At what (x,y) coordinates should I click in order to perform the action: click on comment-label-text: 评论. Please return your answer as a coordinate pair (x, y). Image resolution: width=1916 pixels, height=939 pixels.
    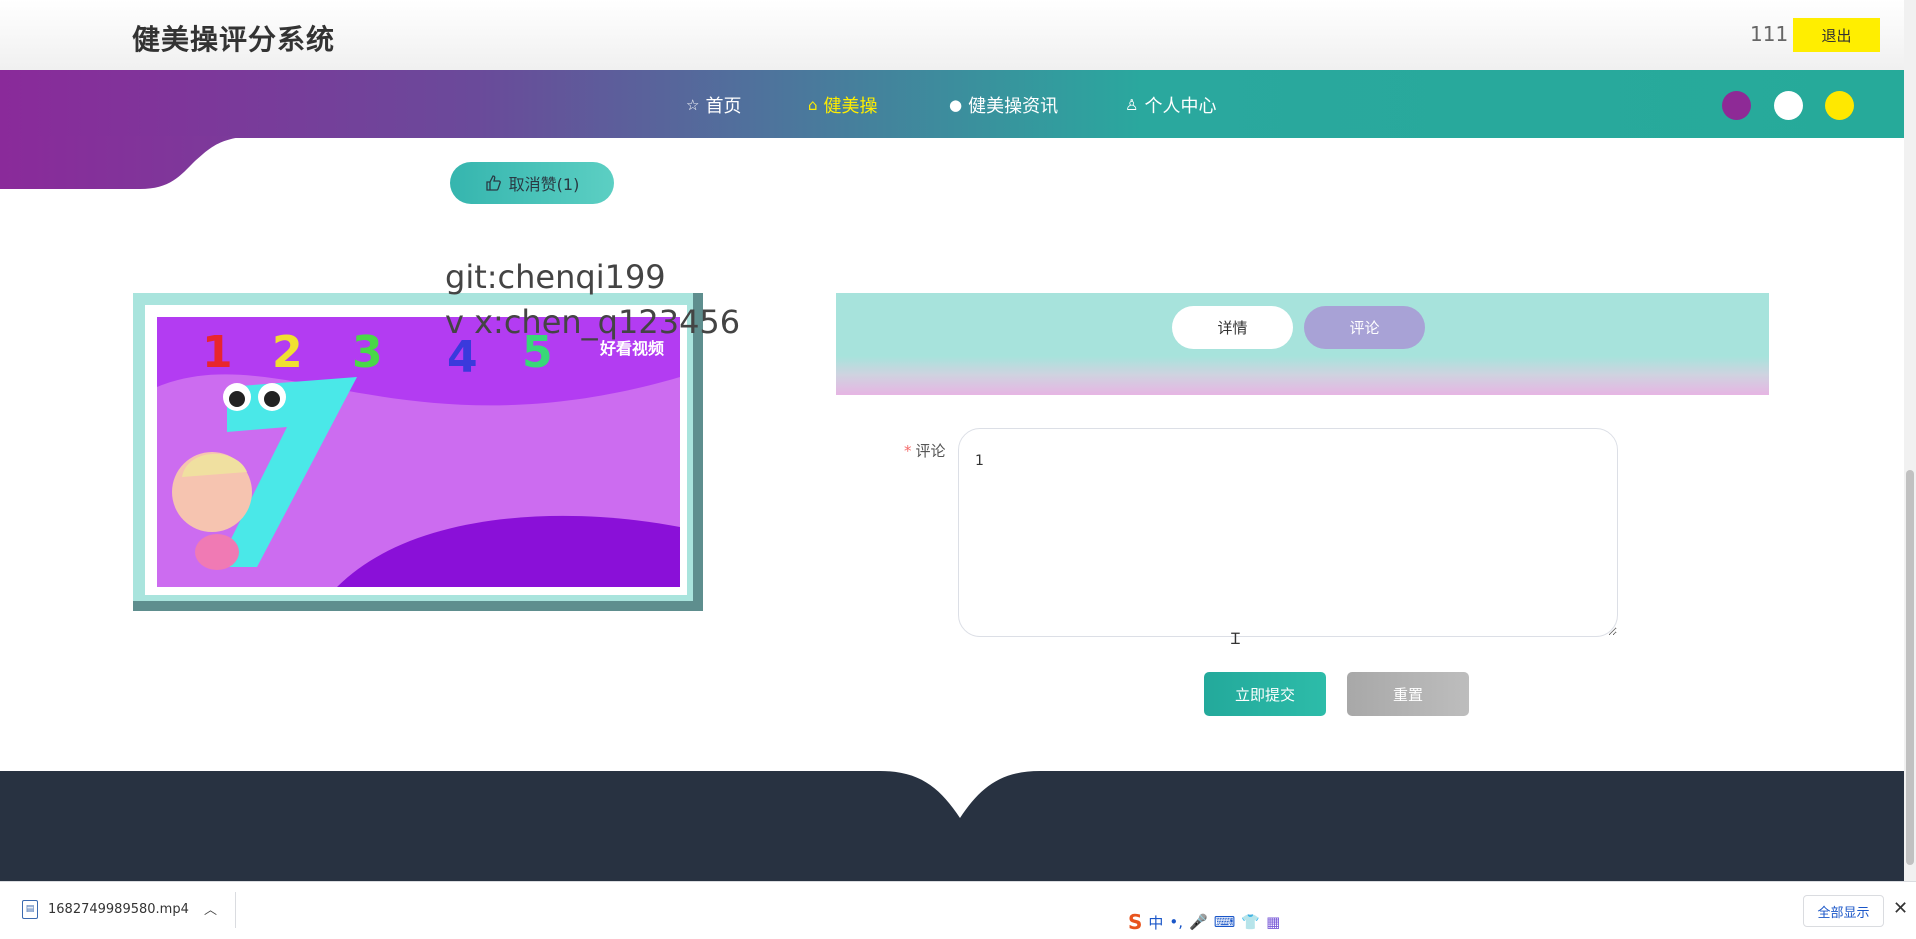
    Looking at the image, I should click on (930, 451).